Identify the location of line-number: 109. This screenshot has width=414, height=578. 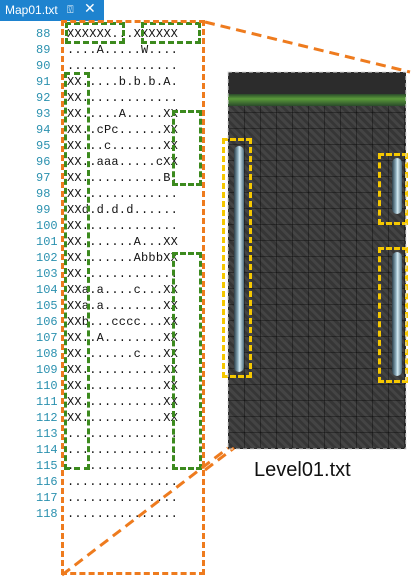
(47, 370).